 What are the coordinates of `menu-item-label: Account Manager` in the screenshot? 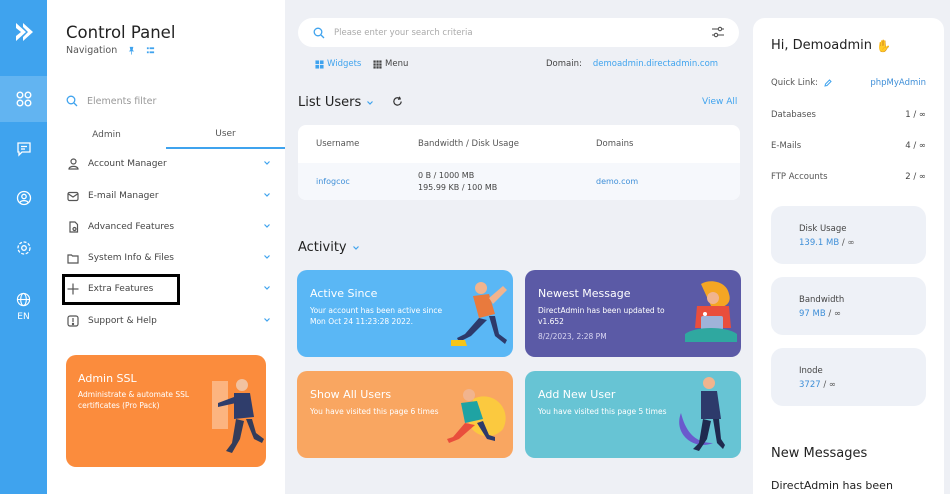 It's located at (127, 164).